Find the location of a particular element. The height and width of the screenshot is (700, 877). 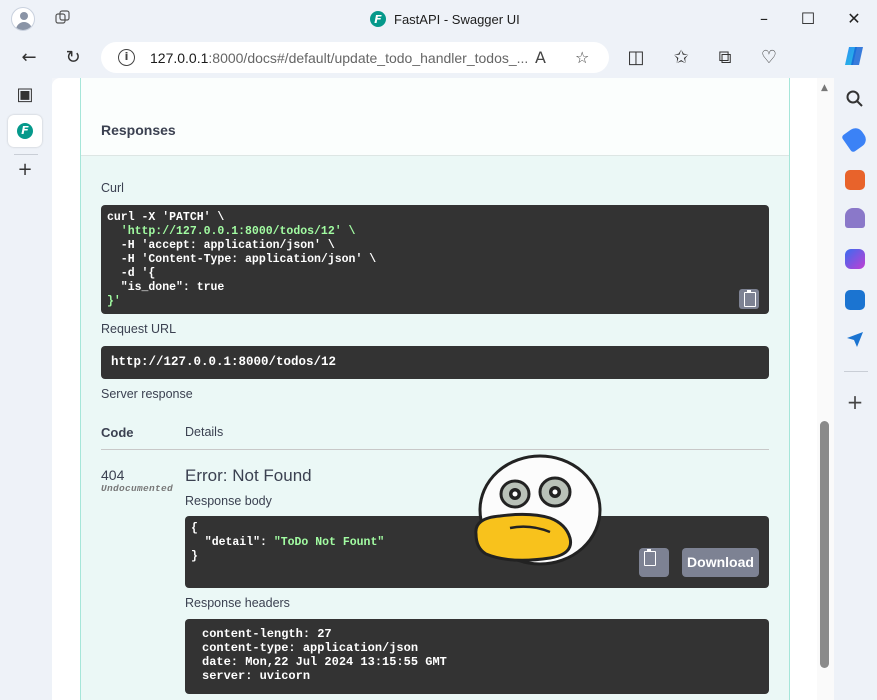

response-headers-label: Response headers is located at coordinates (237, 603).